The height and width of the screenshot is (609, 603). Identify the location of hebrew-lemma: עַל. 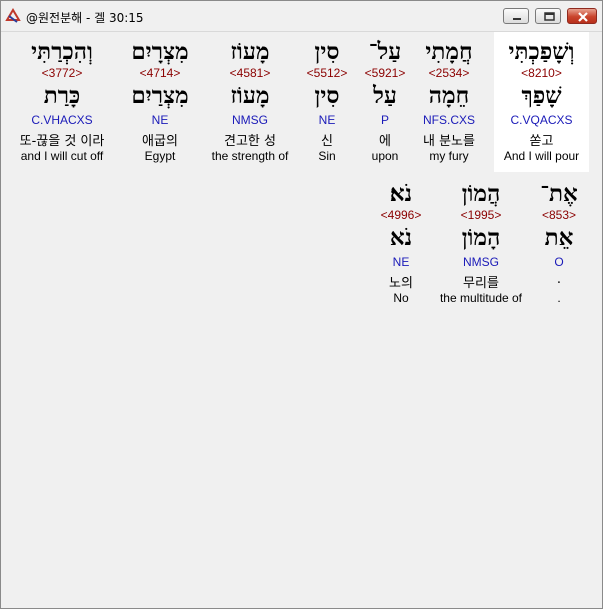
(385, 95).